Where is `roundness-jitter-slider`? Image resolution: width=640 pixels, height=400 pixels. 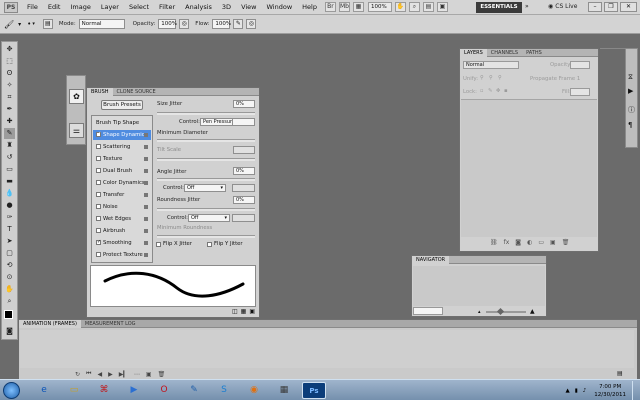
roundness-jitter-slider is located at coordinates (206, 209).